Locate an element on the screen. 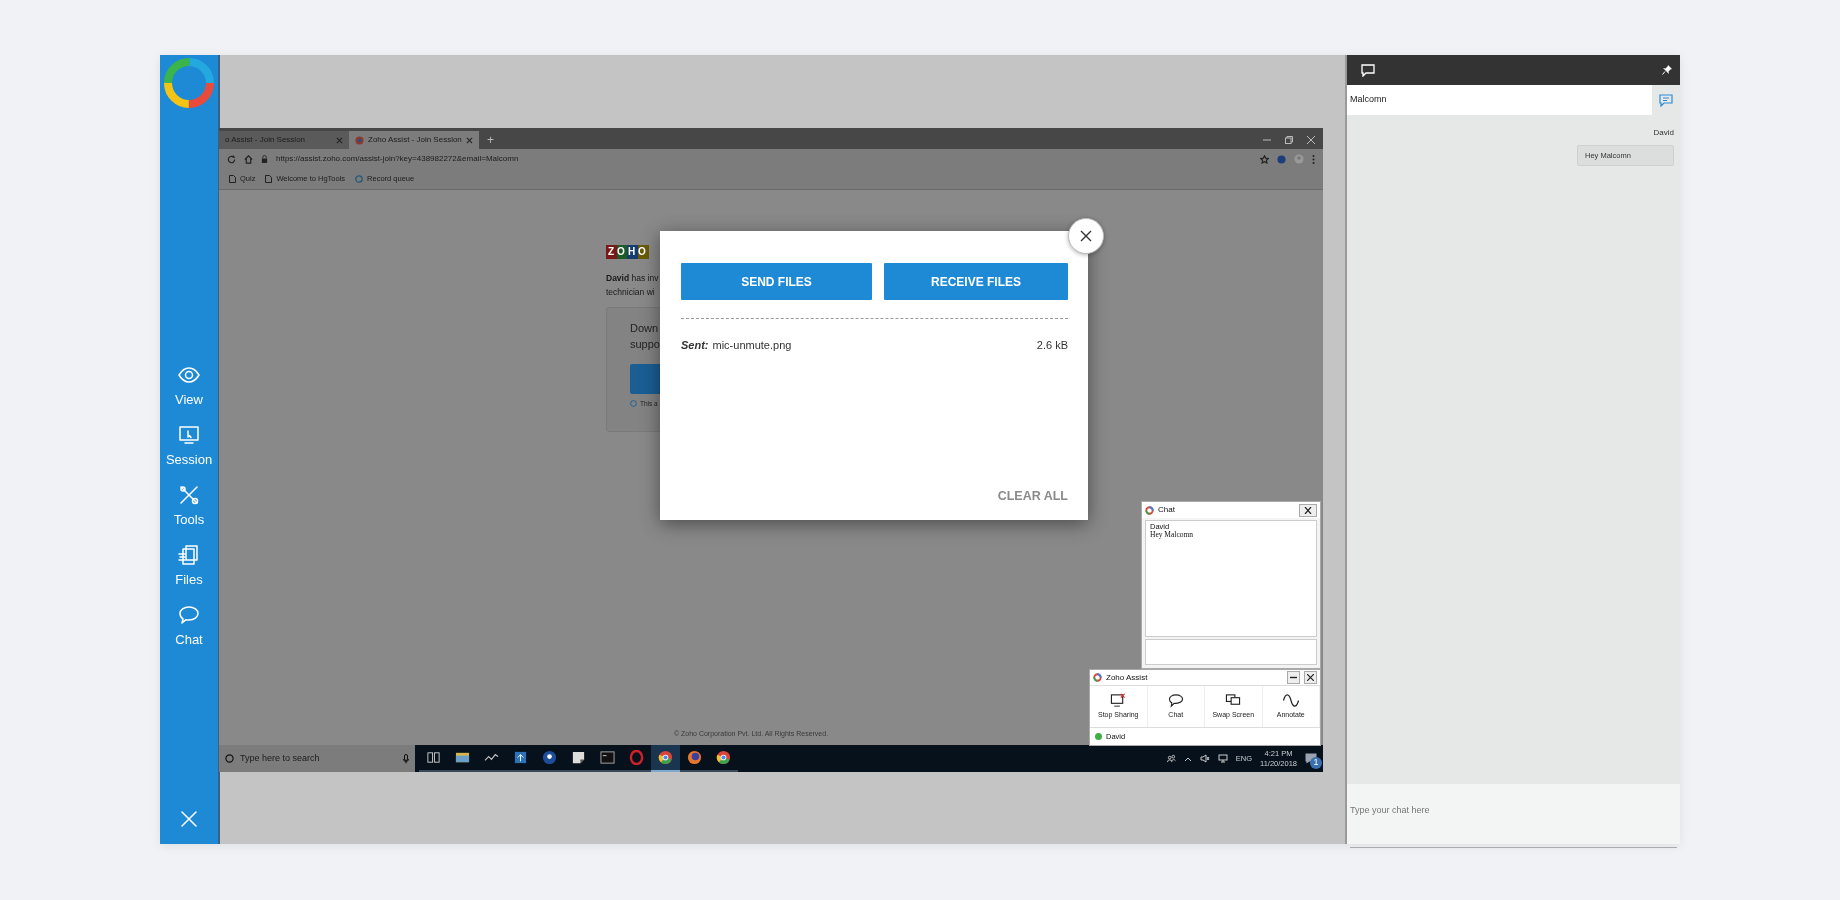 This screenshot has height=900, width=1840. pin-icon is located at coordinates (1667, 70).